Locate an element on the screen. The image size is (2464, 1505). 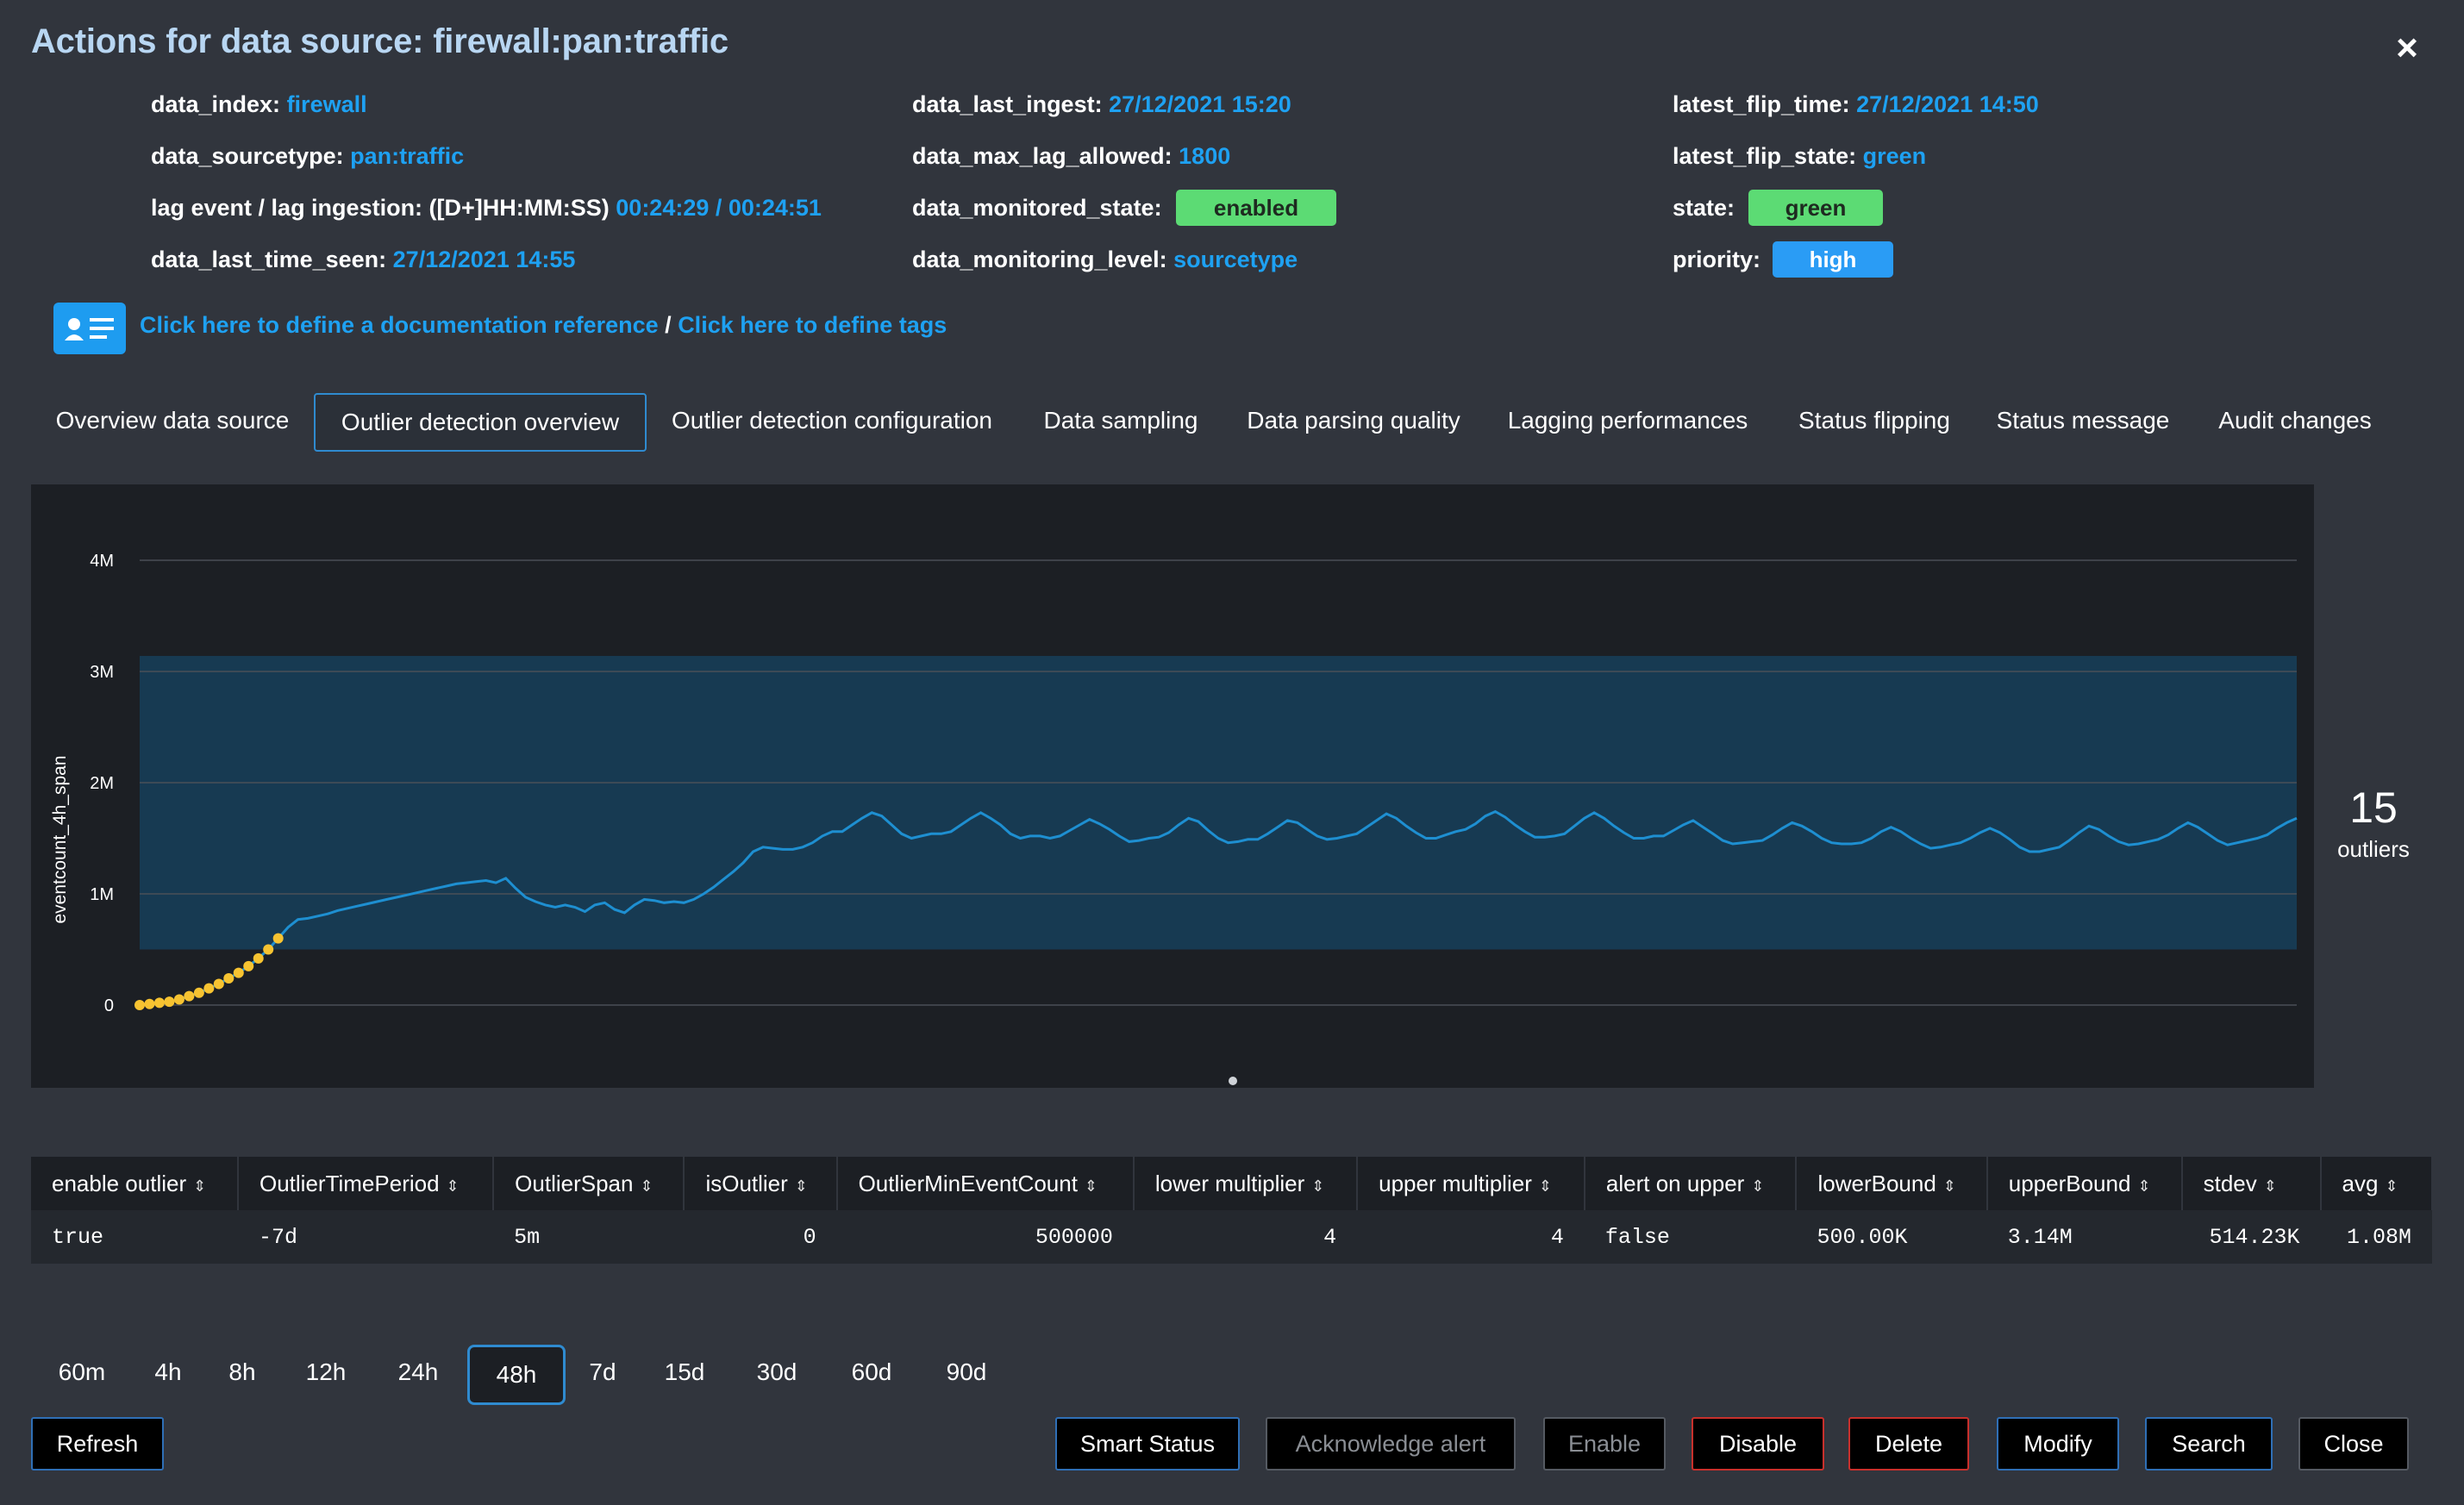
modify-button: Modify is located at coordinates (2058, 1444).